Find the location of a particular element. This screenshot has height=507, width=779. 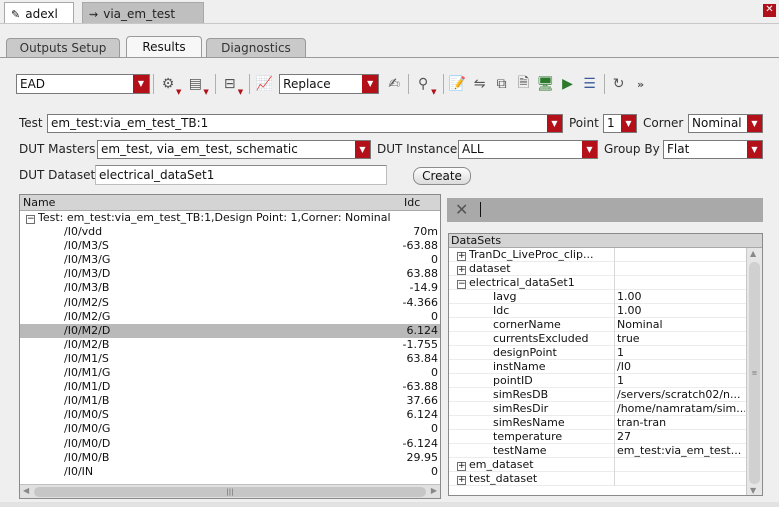

plot-icon: 📈 is located at coordinates (264, 84).